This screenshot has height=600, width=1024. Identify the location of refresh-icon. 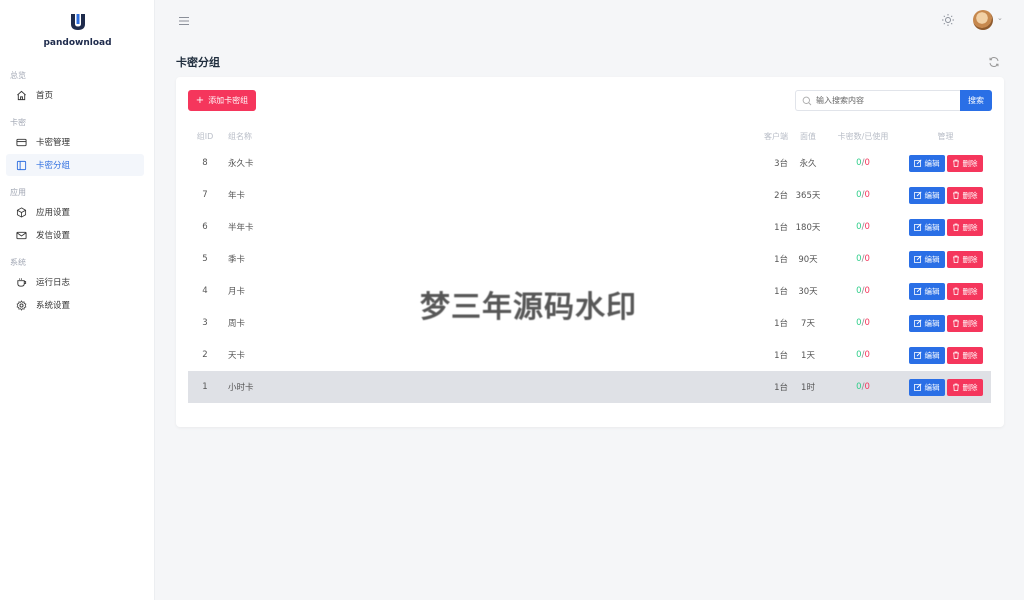
(994, 62).